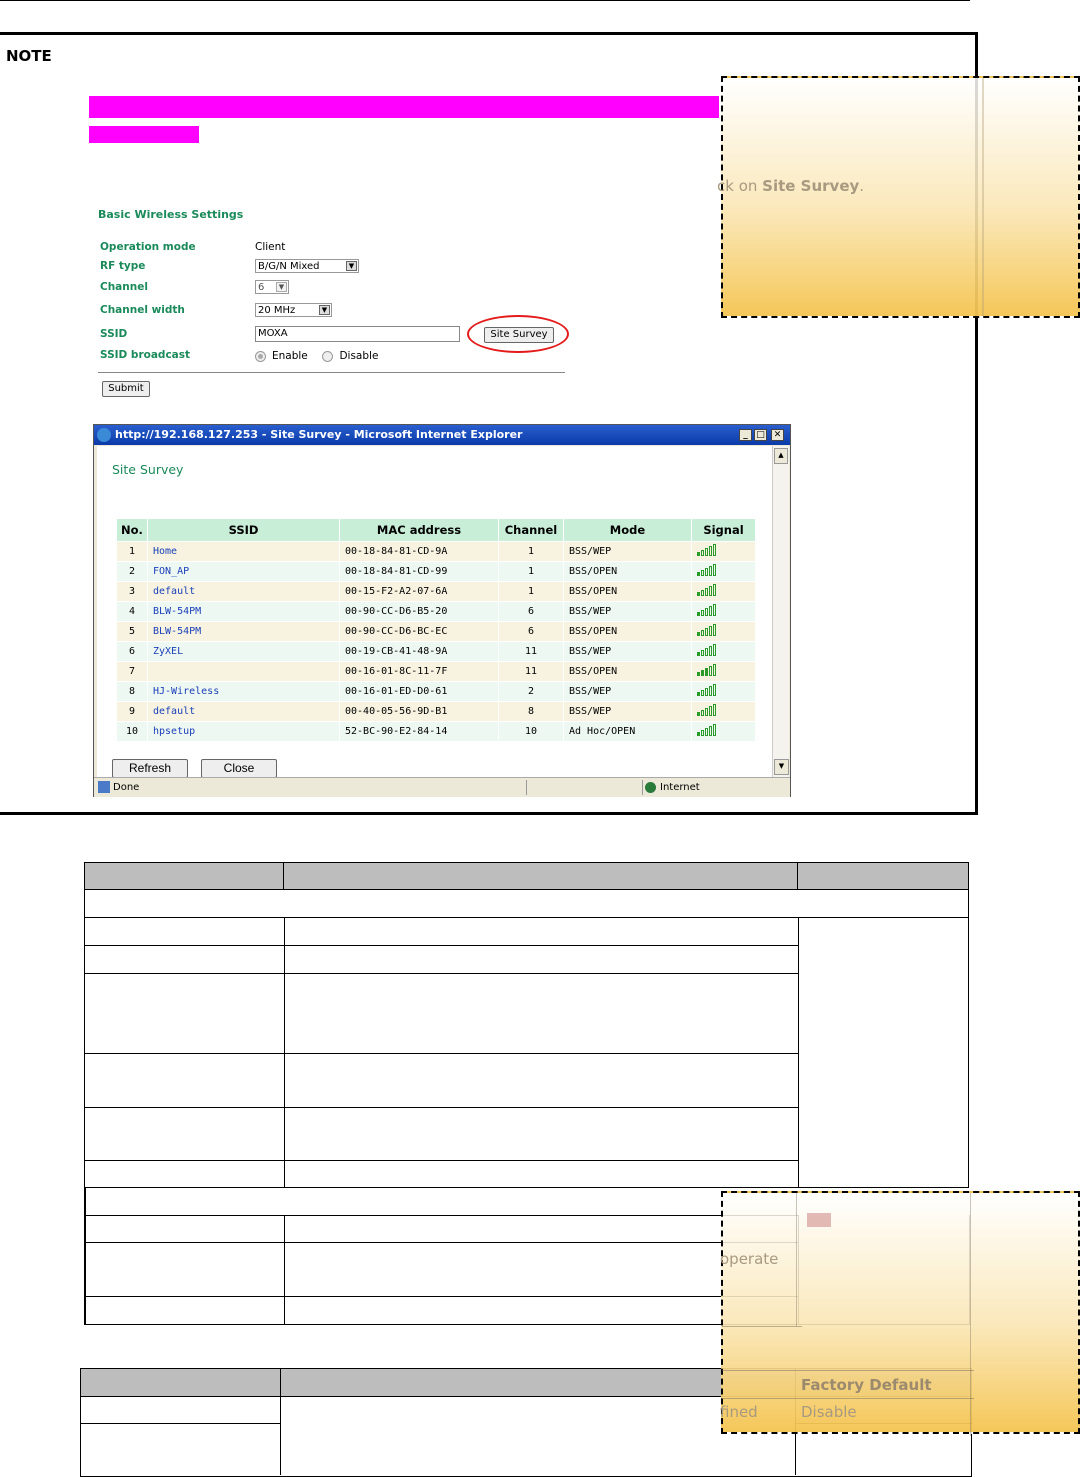  Describe the element at coordinates (316, 356) in the screenshot. I see `ssid-broadcast-radios: Enable Disable` at that location.